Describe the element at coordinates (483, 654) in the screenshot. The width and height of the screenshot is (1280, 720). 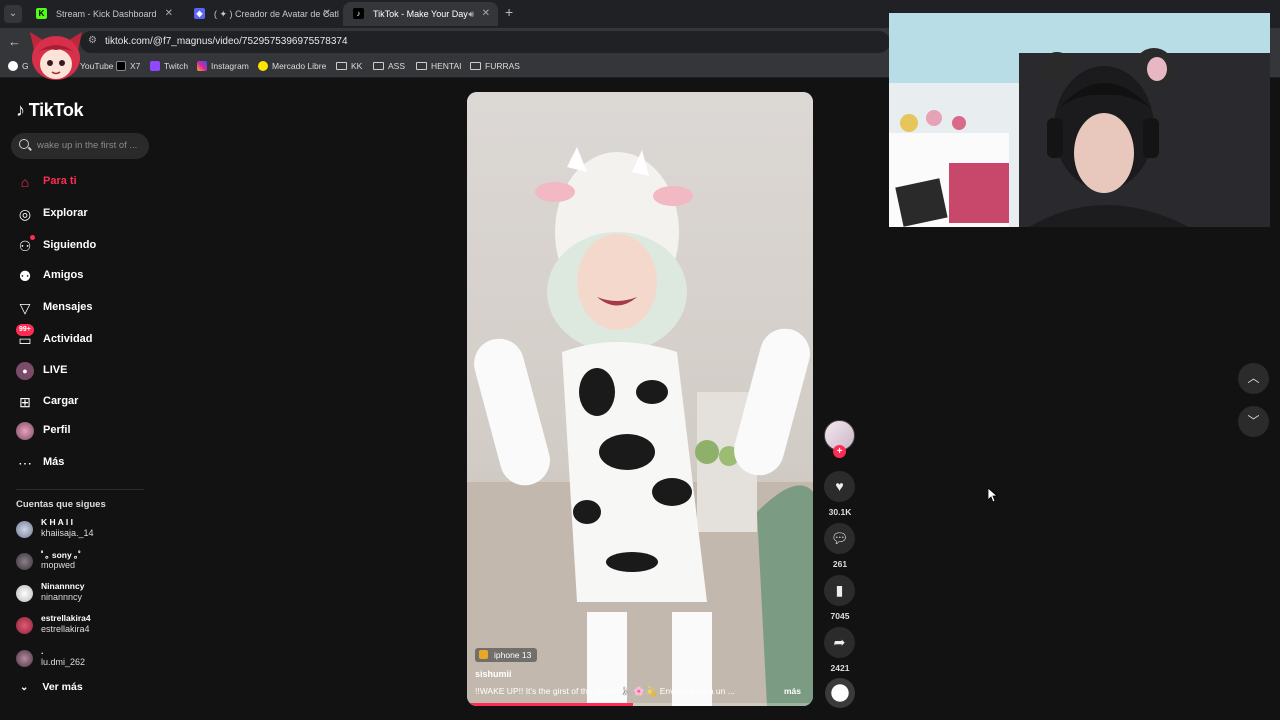
I see `device-icon` at that location.